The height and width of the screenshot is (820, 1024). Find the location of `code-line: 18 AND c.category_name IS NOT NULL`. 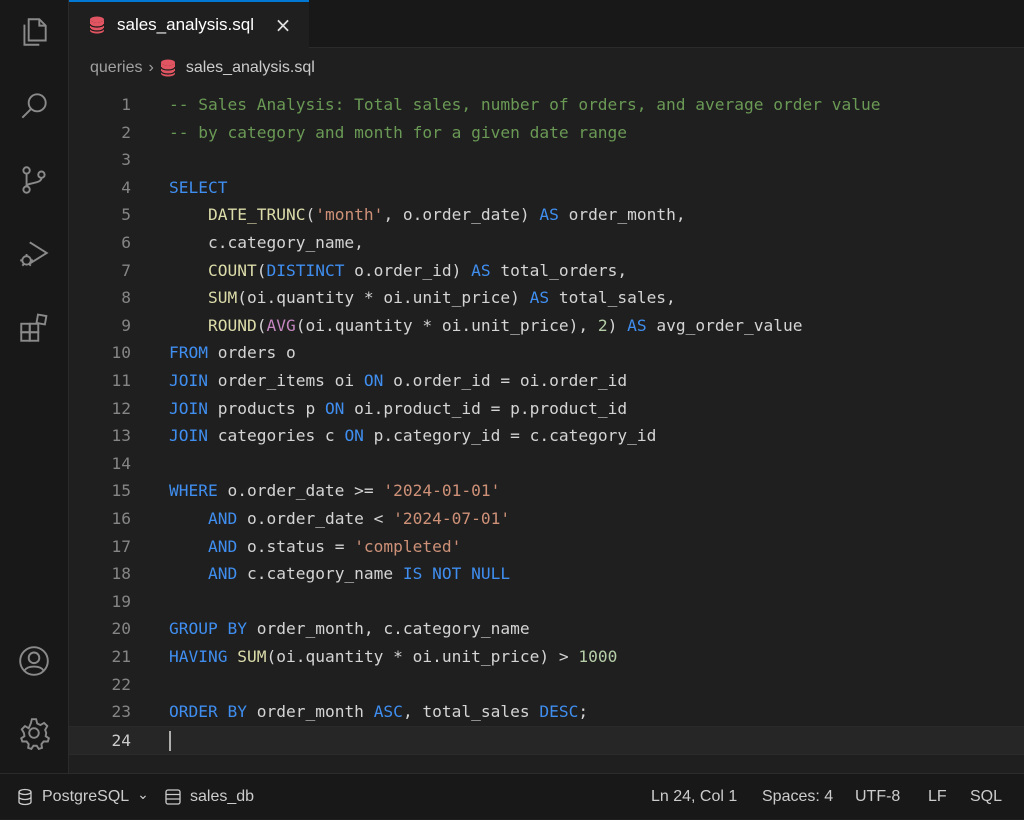

code-line: 18 AND c.category_name IS NOT NULL is located at coordinates (546, 574).